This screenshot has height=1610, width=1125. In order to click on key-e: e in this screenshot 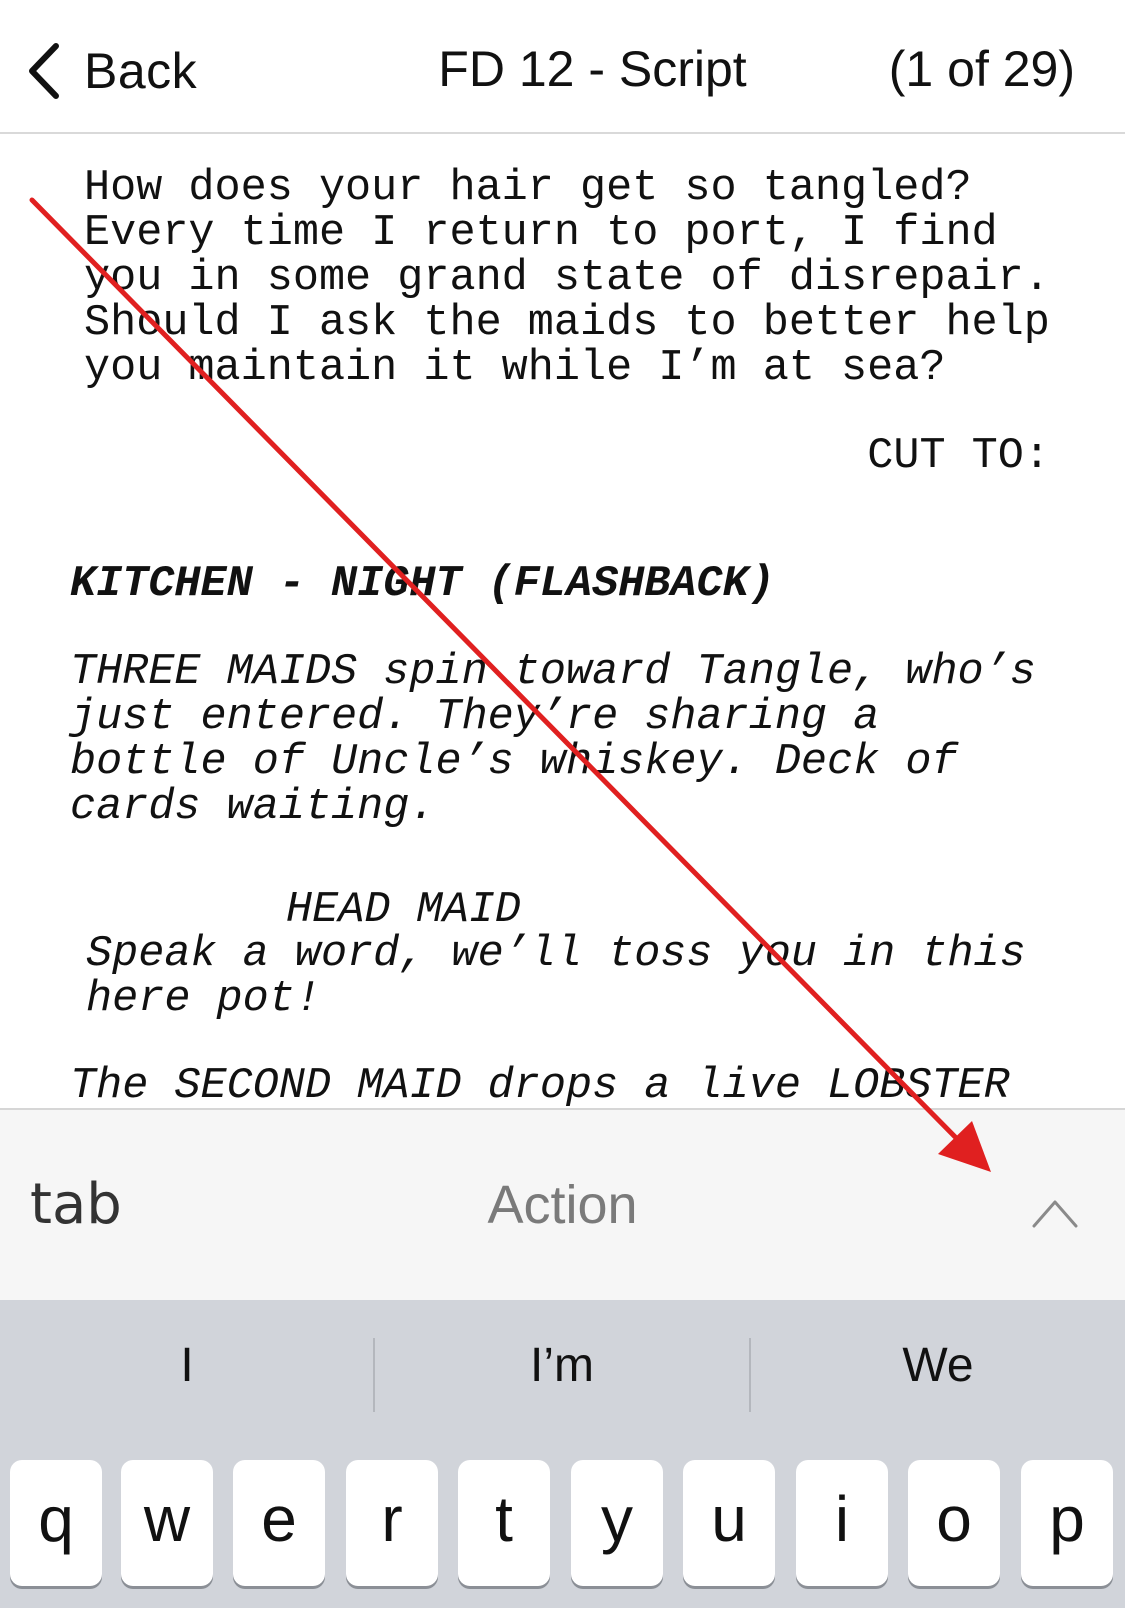, I will do `click(279, 1523)`.